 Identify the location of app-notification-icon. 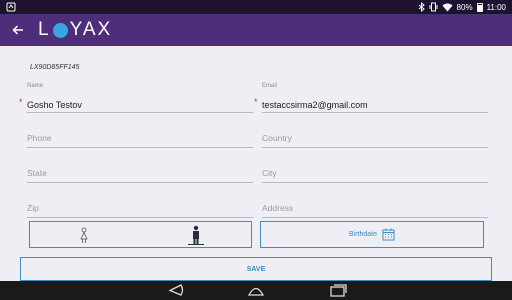
(11, 7).